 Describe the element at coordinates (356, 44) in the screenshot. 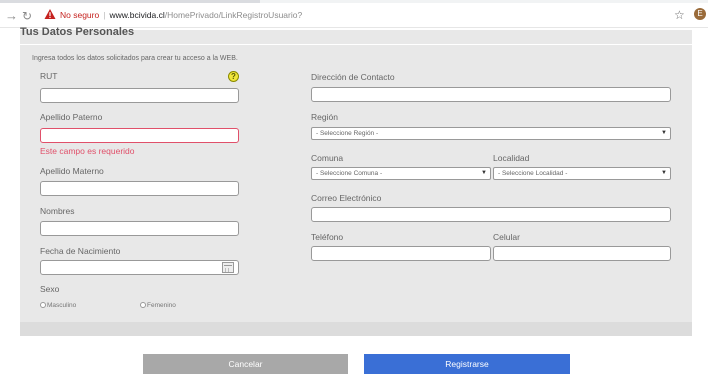

I see `title-divider` at that location.